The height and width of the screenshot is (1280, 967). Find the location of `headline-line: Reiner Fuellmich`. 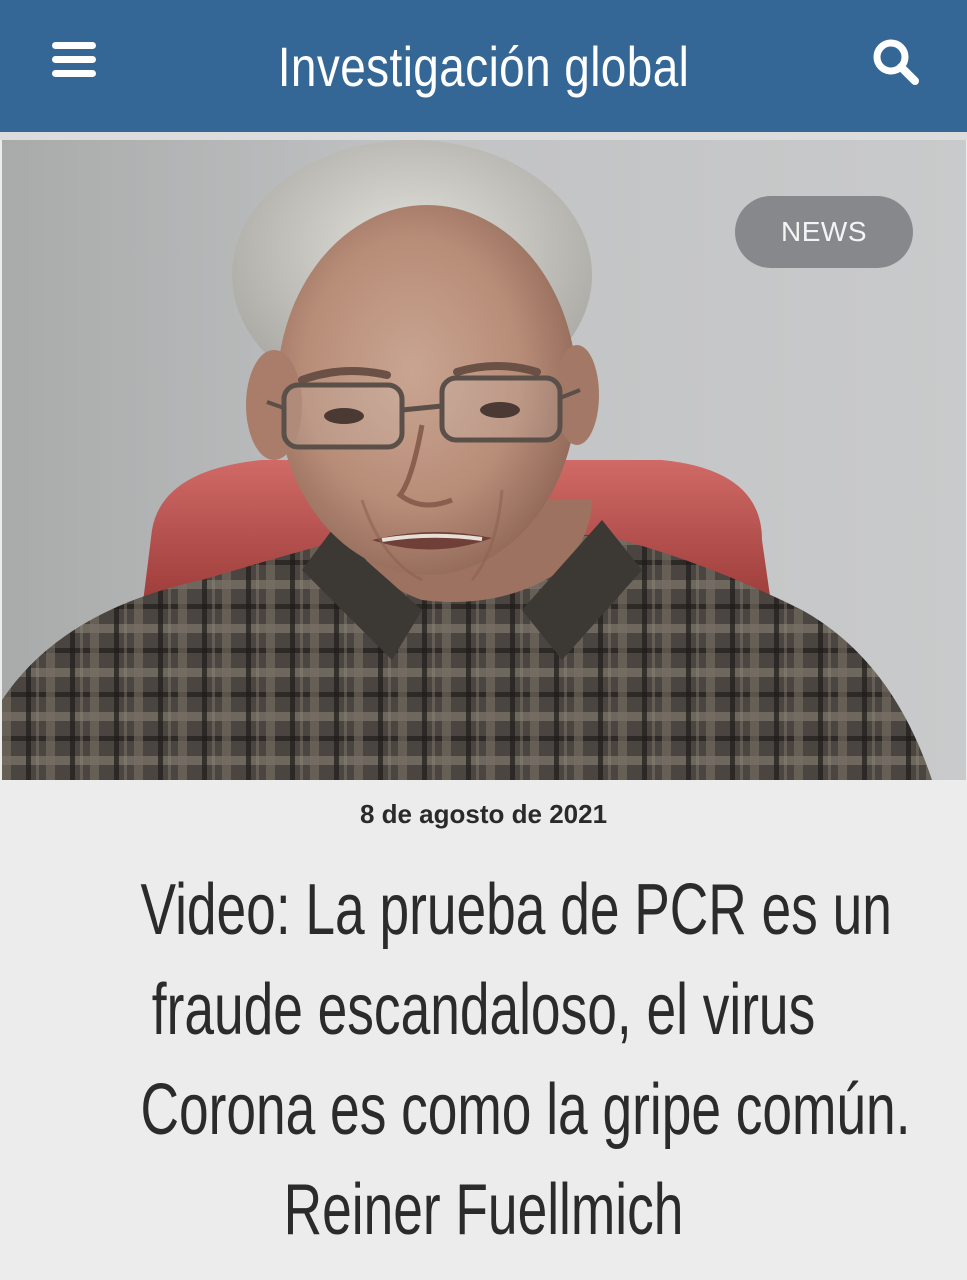

headline-line: Reiner Fuellmich is located at coordinates (483, 1210).